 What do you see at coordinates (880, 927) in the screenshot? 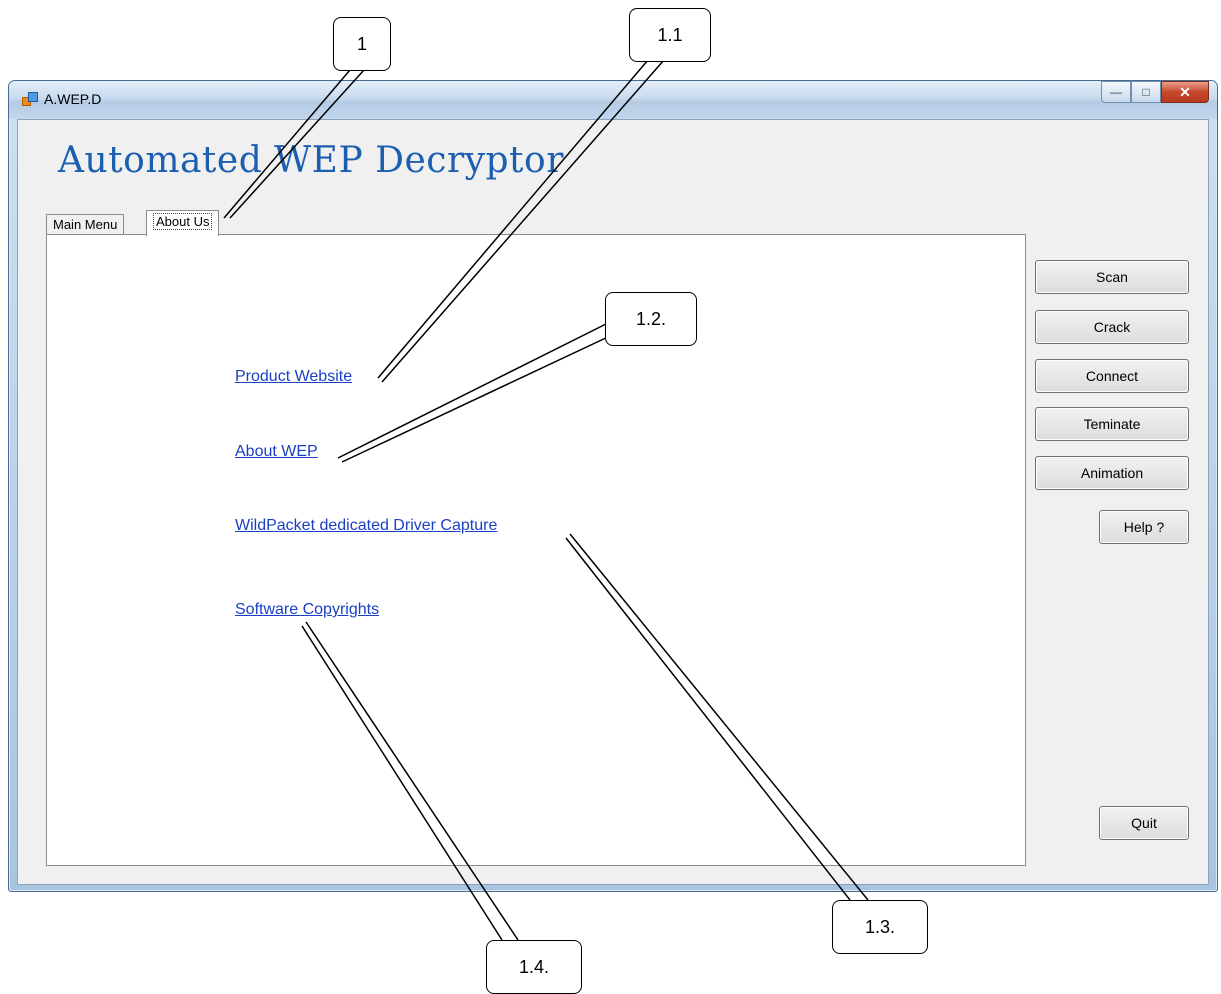
I see `callout-1-3: 1.3.` at bounding box center [880, 927].